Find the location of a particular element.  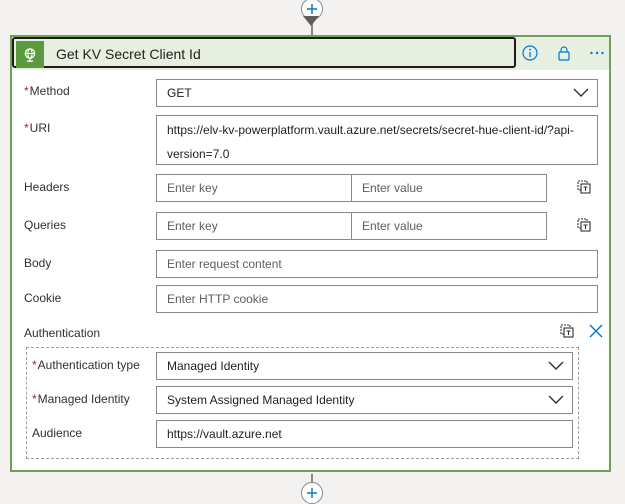

headers-value-input: Enter value is located at coordinates (449, 188).